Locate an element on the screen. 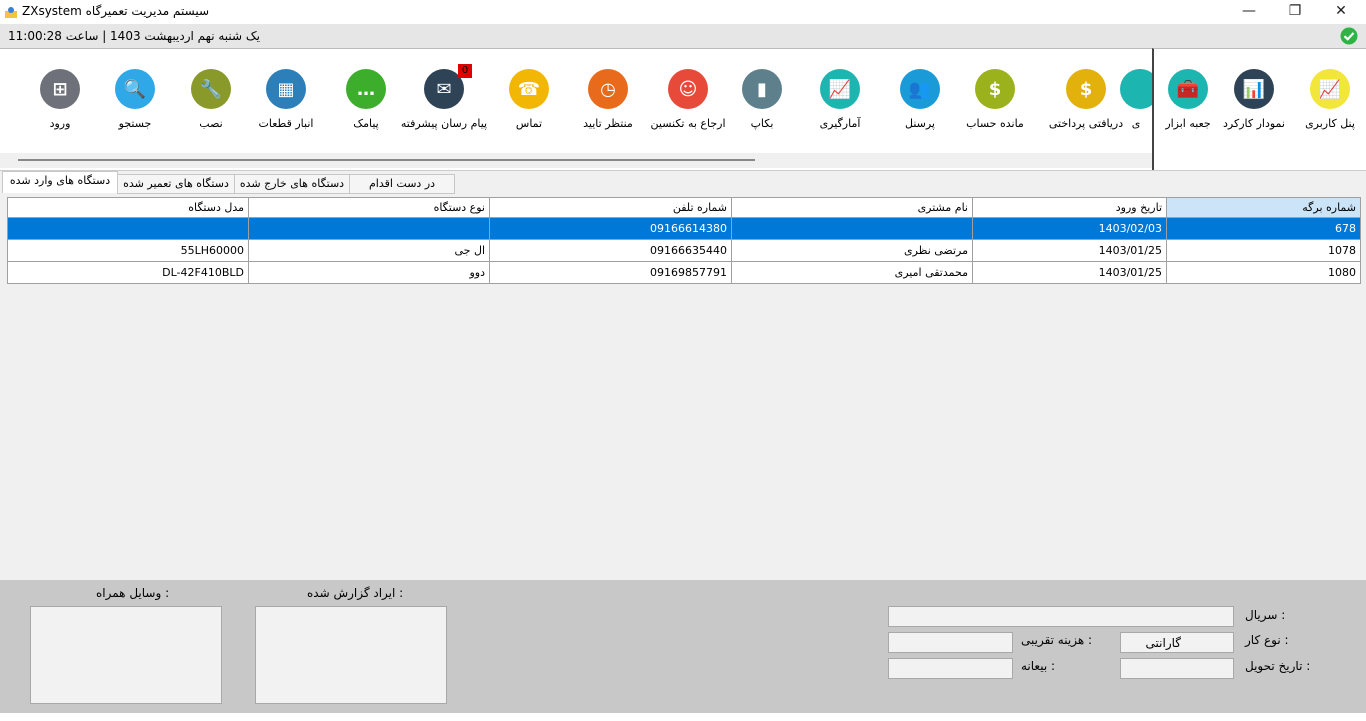 Image resolution: width=1366 pixels, height=721 pixels. bottom-strip is located at coordinates (683, 717).